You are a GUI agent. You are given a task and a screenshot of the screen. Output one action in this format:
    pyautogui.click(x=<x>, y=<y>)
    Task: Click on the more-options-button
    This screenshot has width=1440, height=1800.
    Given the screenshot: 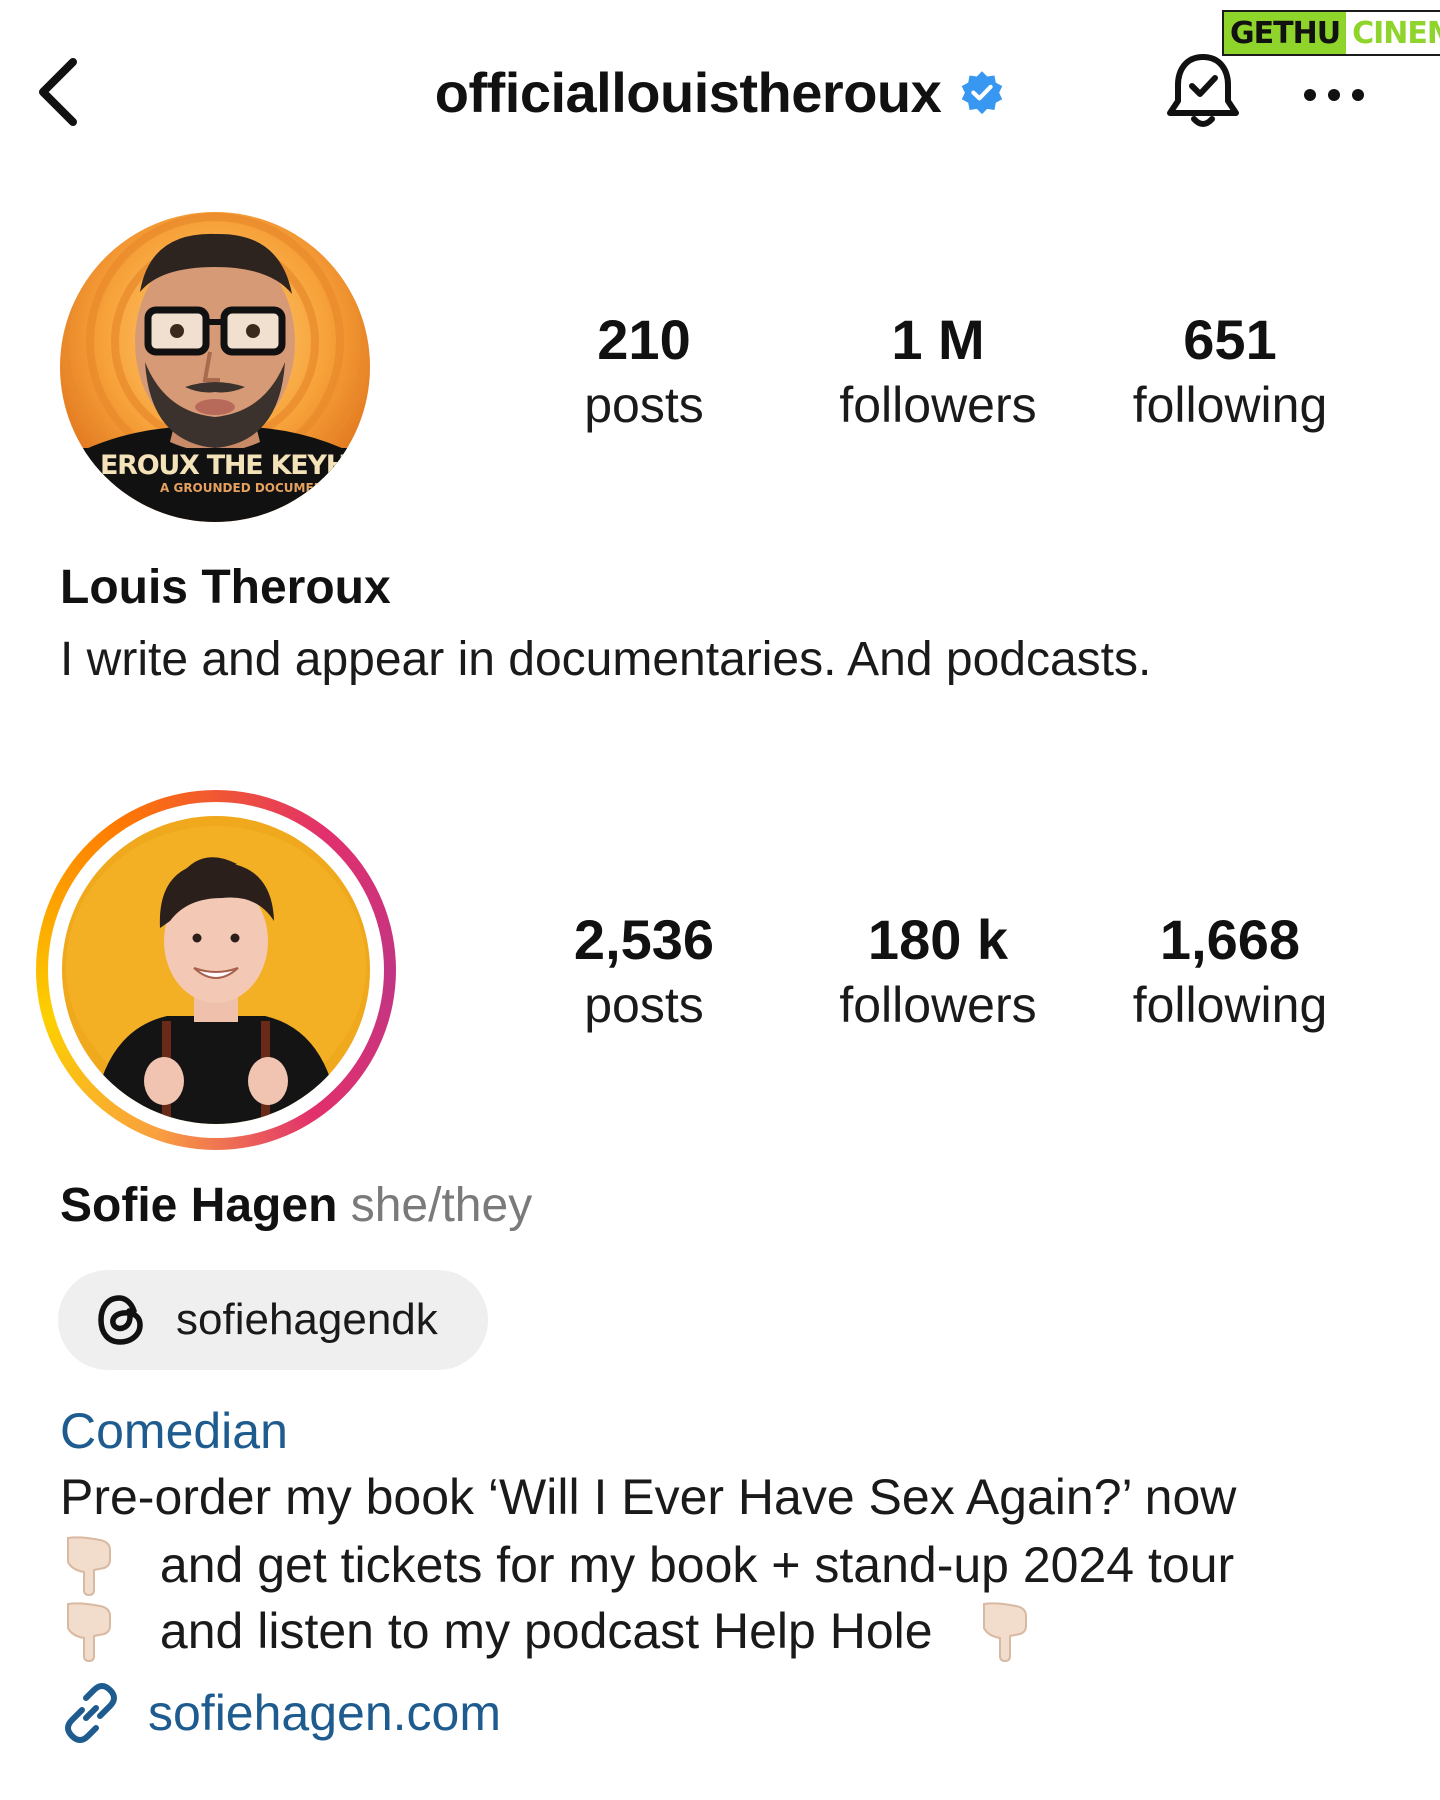 What is the action you would take?
    pyautogui.click(x=1334, y=95)
    